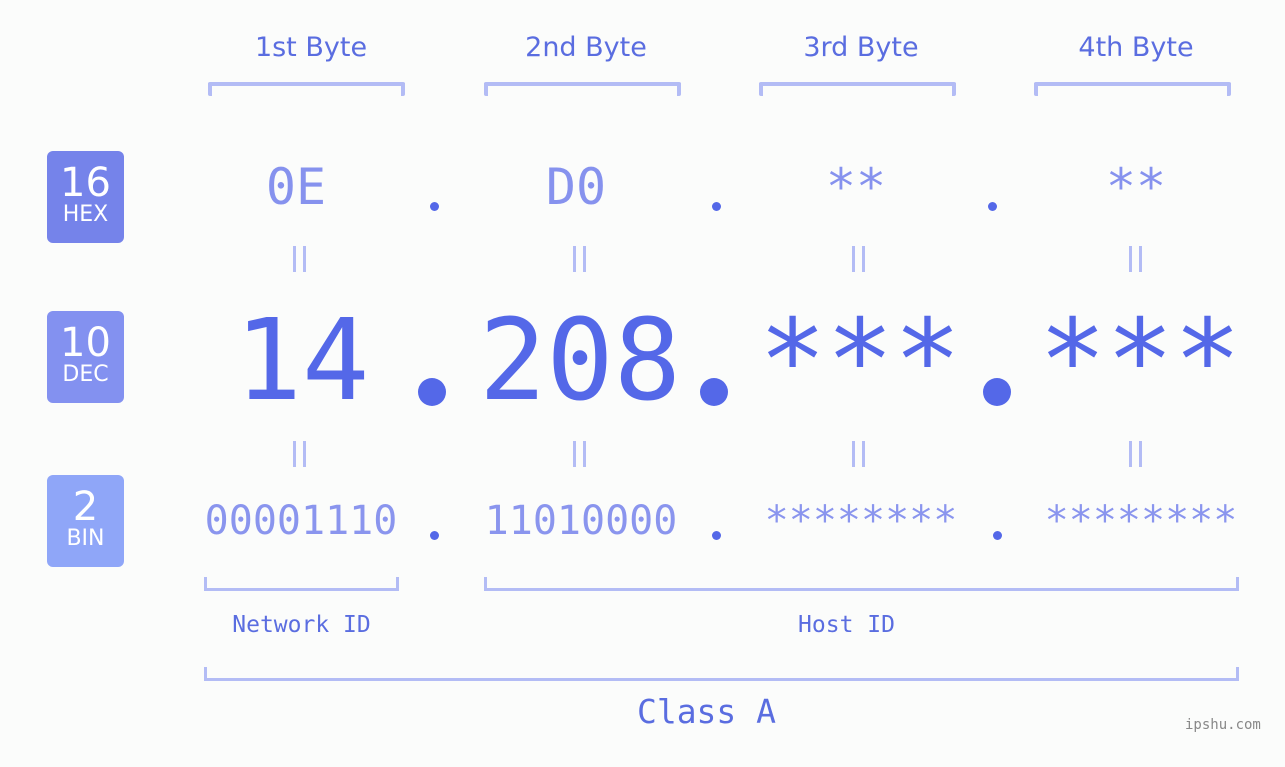  Describe the element at coordinates (581, 521) in the screenshot. I see `bin-byte-2: 11010000` at that location.